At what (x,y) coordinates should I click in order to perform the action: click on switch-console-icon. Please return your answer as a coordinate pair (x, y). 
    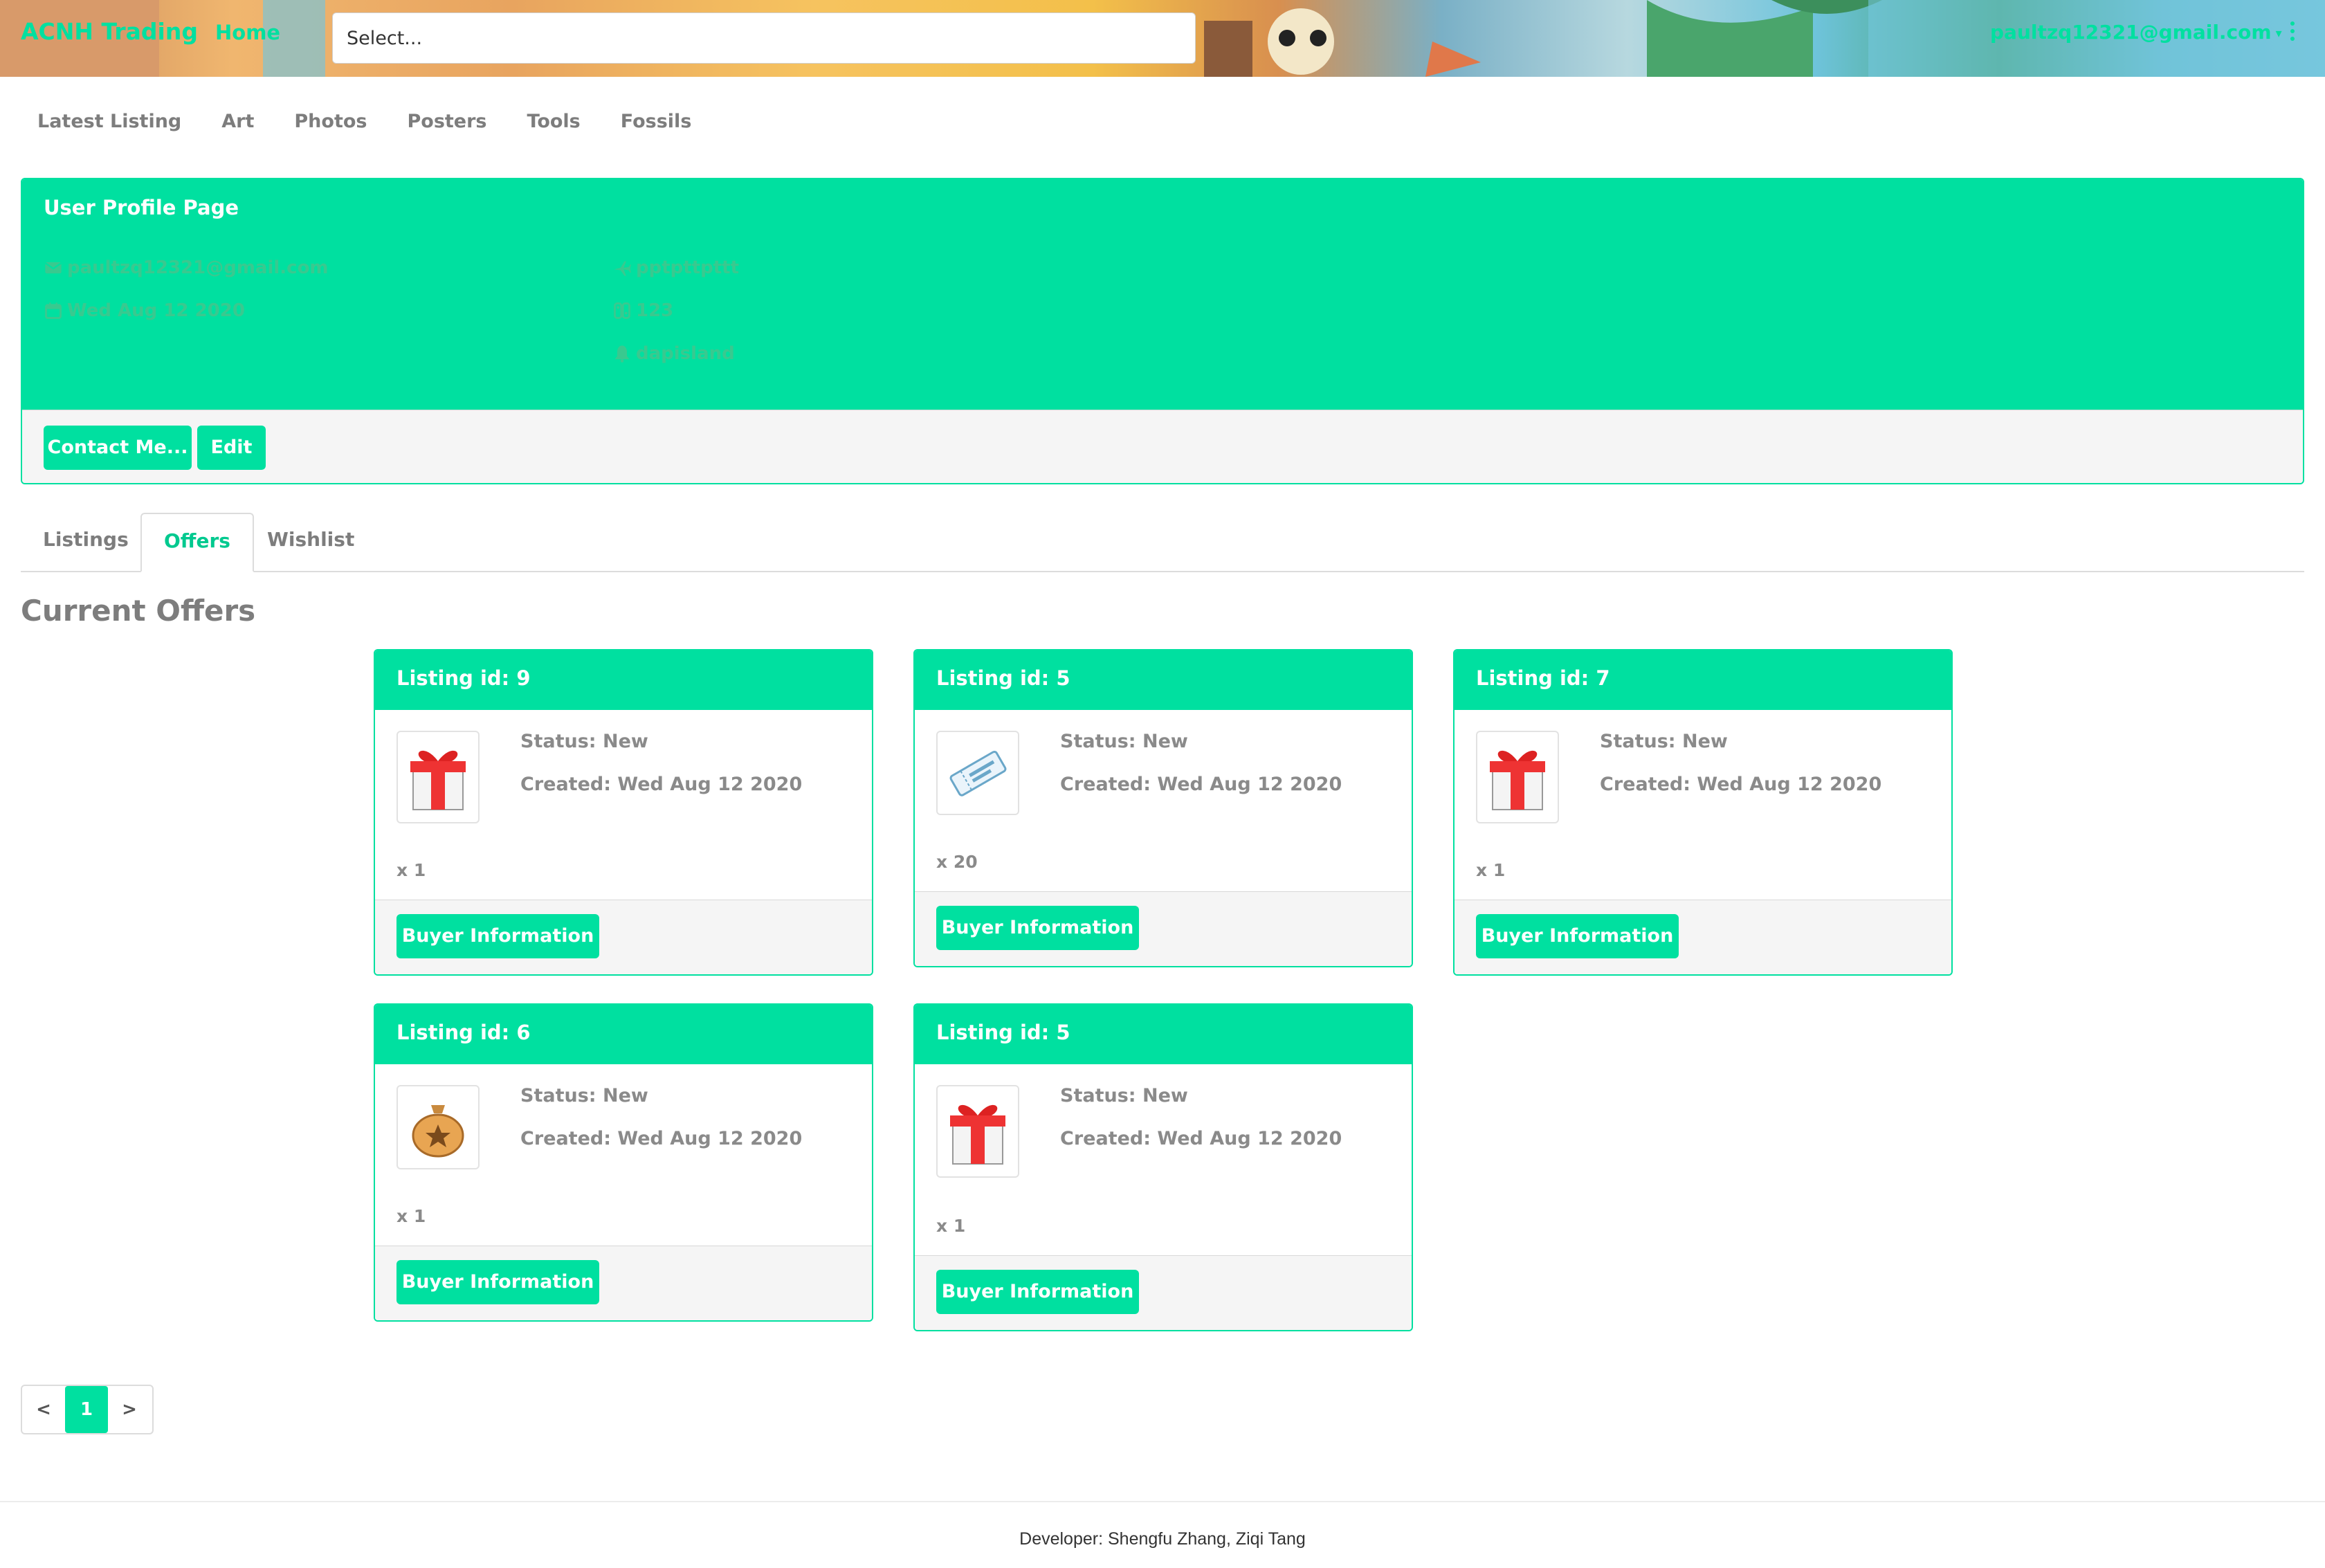
    Looking at the image, I should click on (622, 310).